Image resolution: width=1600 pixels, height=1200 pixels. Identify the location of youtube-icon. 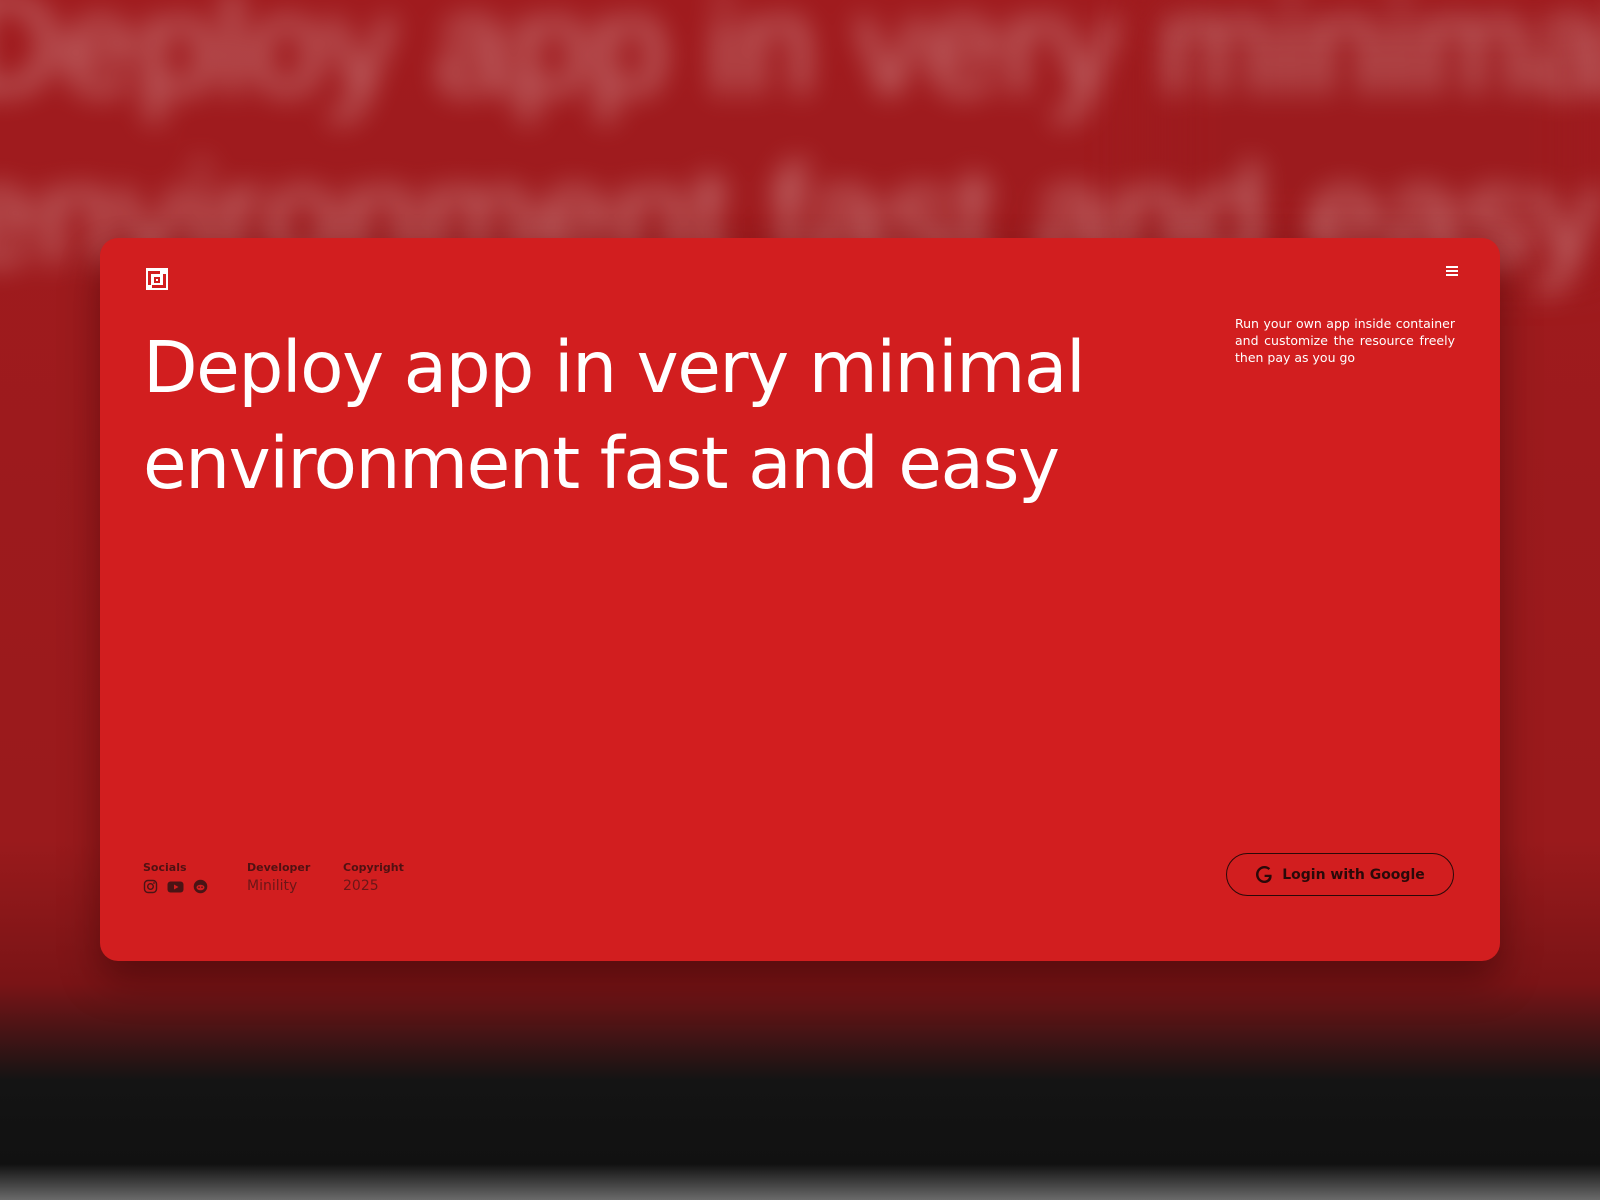
(175, 886).